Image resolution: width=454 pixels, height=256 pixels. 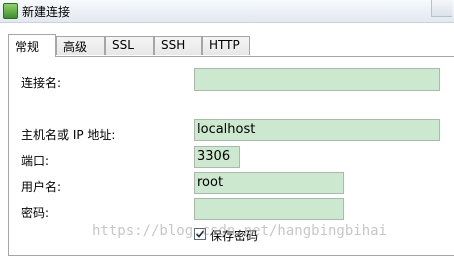 What do you see at coordinates (35, 161) in the screenshot?
I see `port-label: 端口:` at bounding box center [35, 161].